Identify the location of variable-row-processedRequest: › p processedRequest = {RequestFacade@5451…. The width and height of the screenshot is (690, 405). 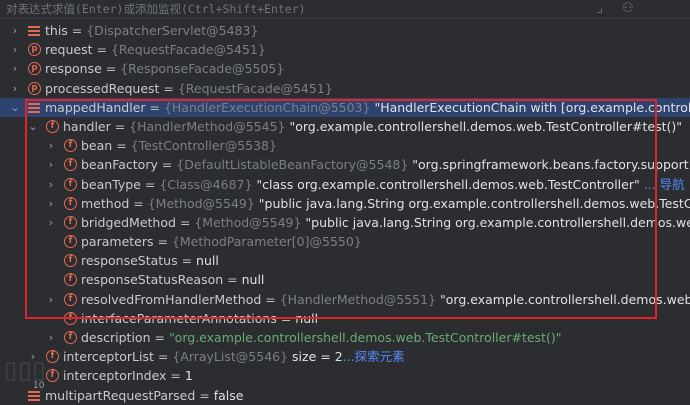
(345, 88).